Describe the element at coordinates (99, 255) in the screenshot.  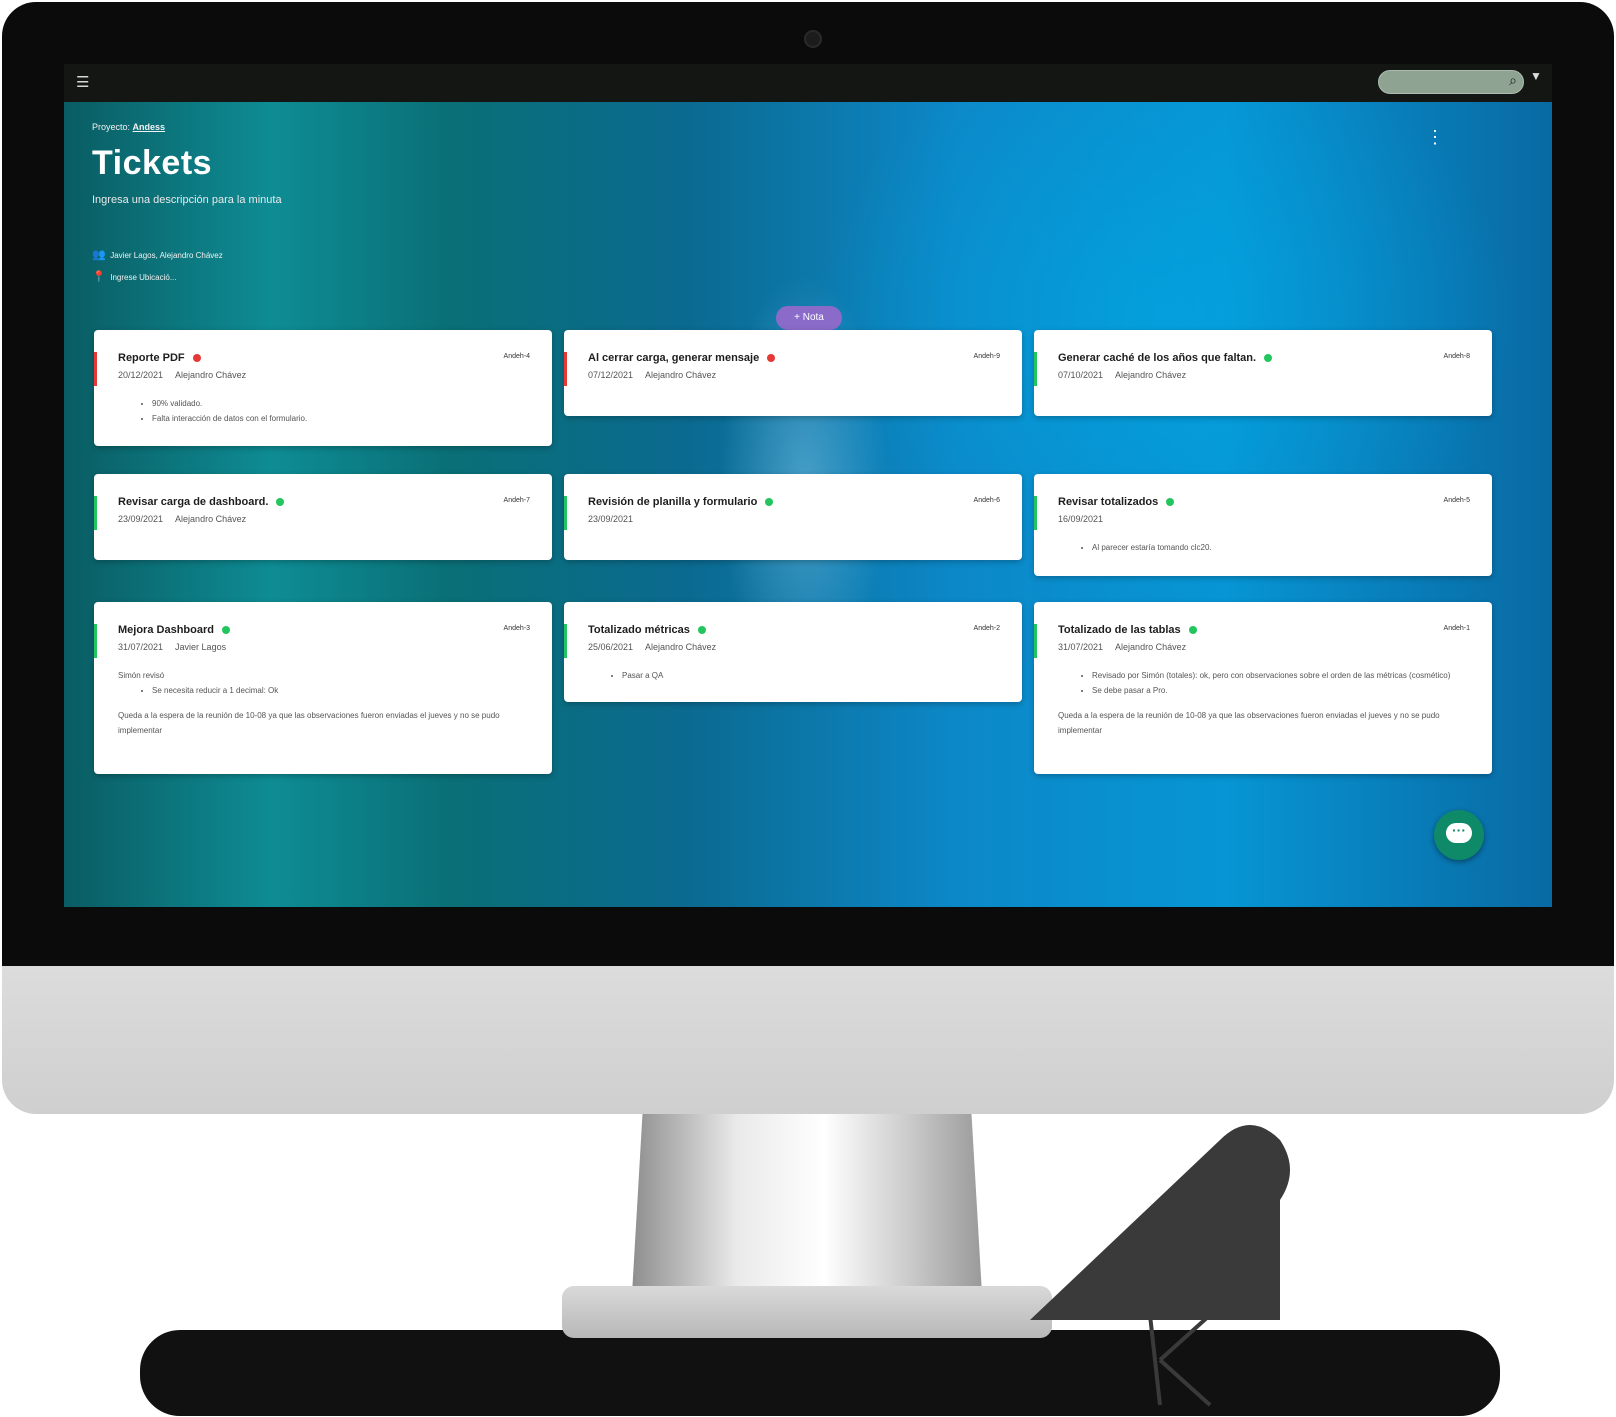
I see `people-icon: 👥` at that location.